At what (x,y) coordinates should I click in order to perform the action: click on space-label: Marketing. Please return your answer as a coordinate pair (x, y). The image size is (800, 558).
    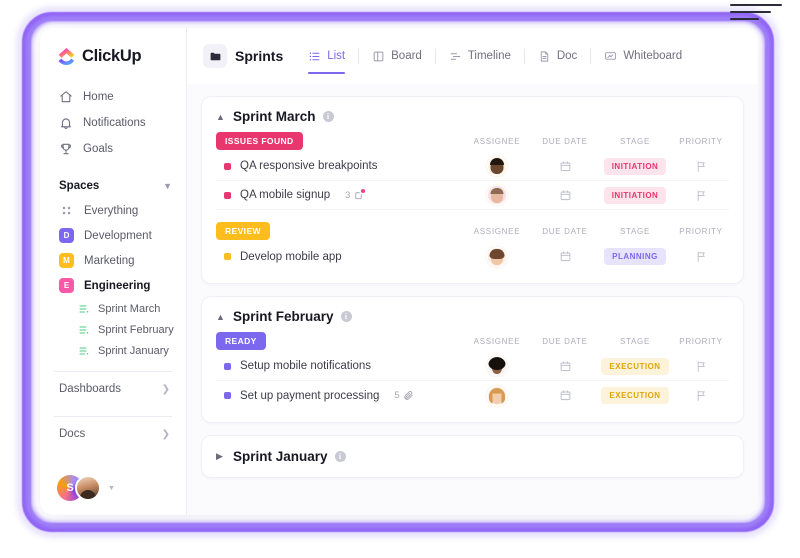
    Looking at the image, I should click on (109, 260).